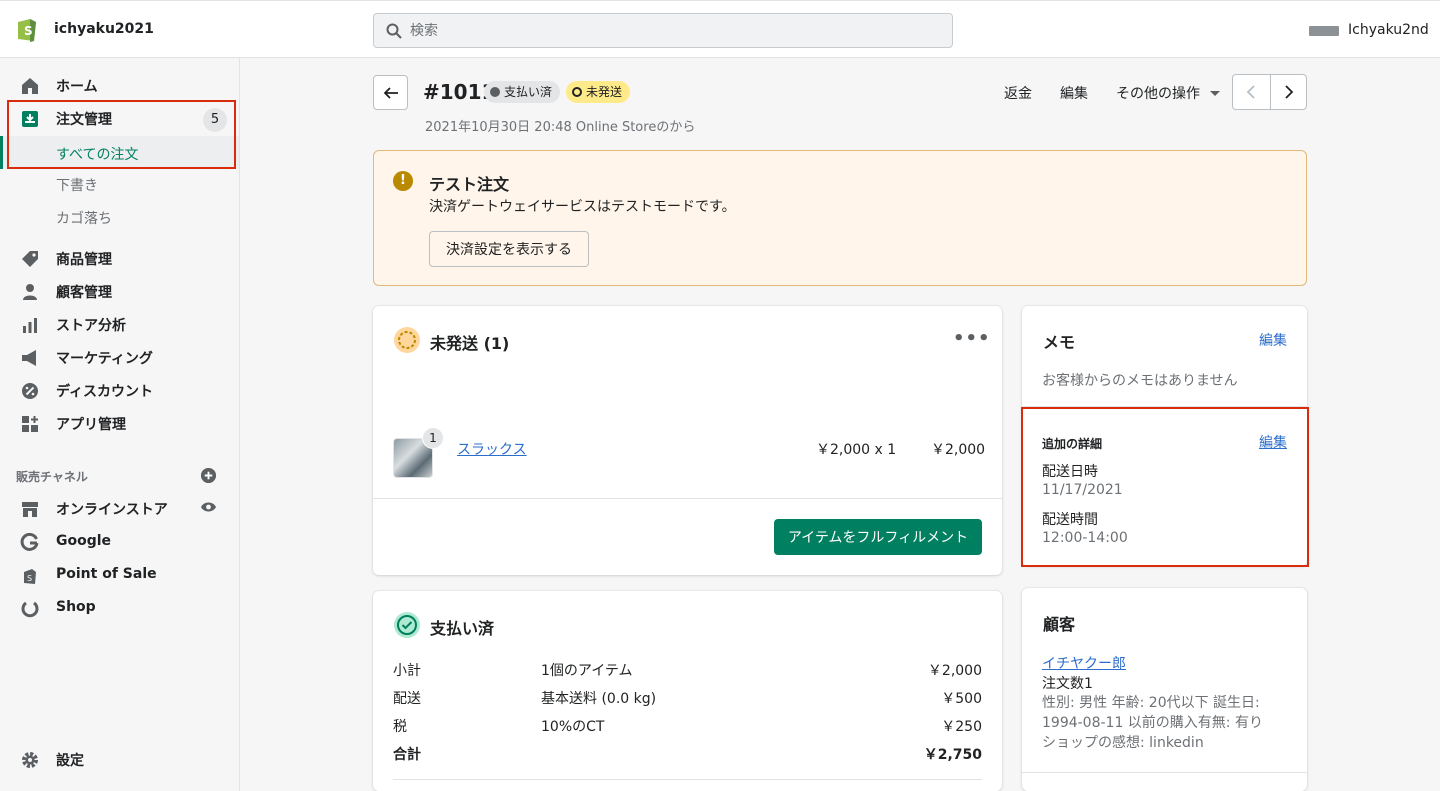 This screenshot has width=1440, height=791. I want to click on sidebar-item-label: マーケティング, so click(104, 359).